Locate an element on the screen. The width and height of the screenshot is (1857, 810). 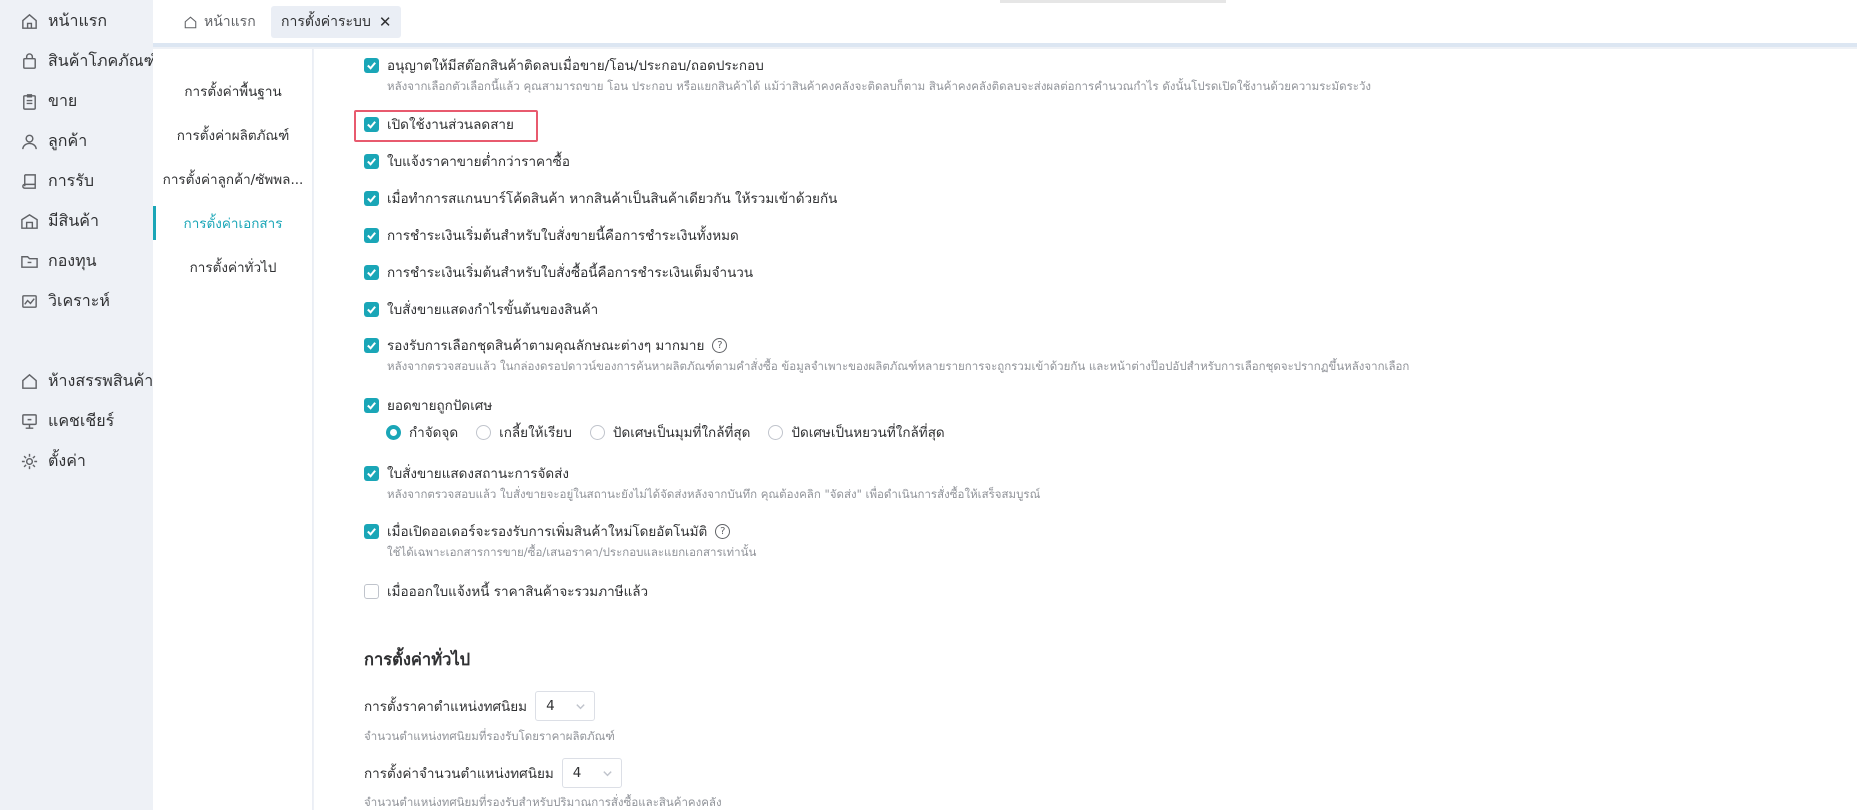
gear-icon is located at coordinates (29, 461).